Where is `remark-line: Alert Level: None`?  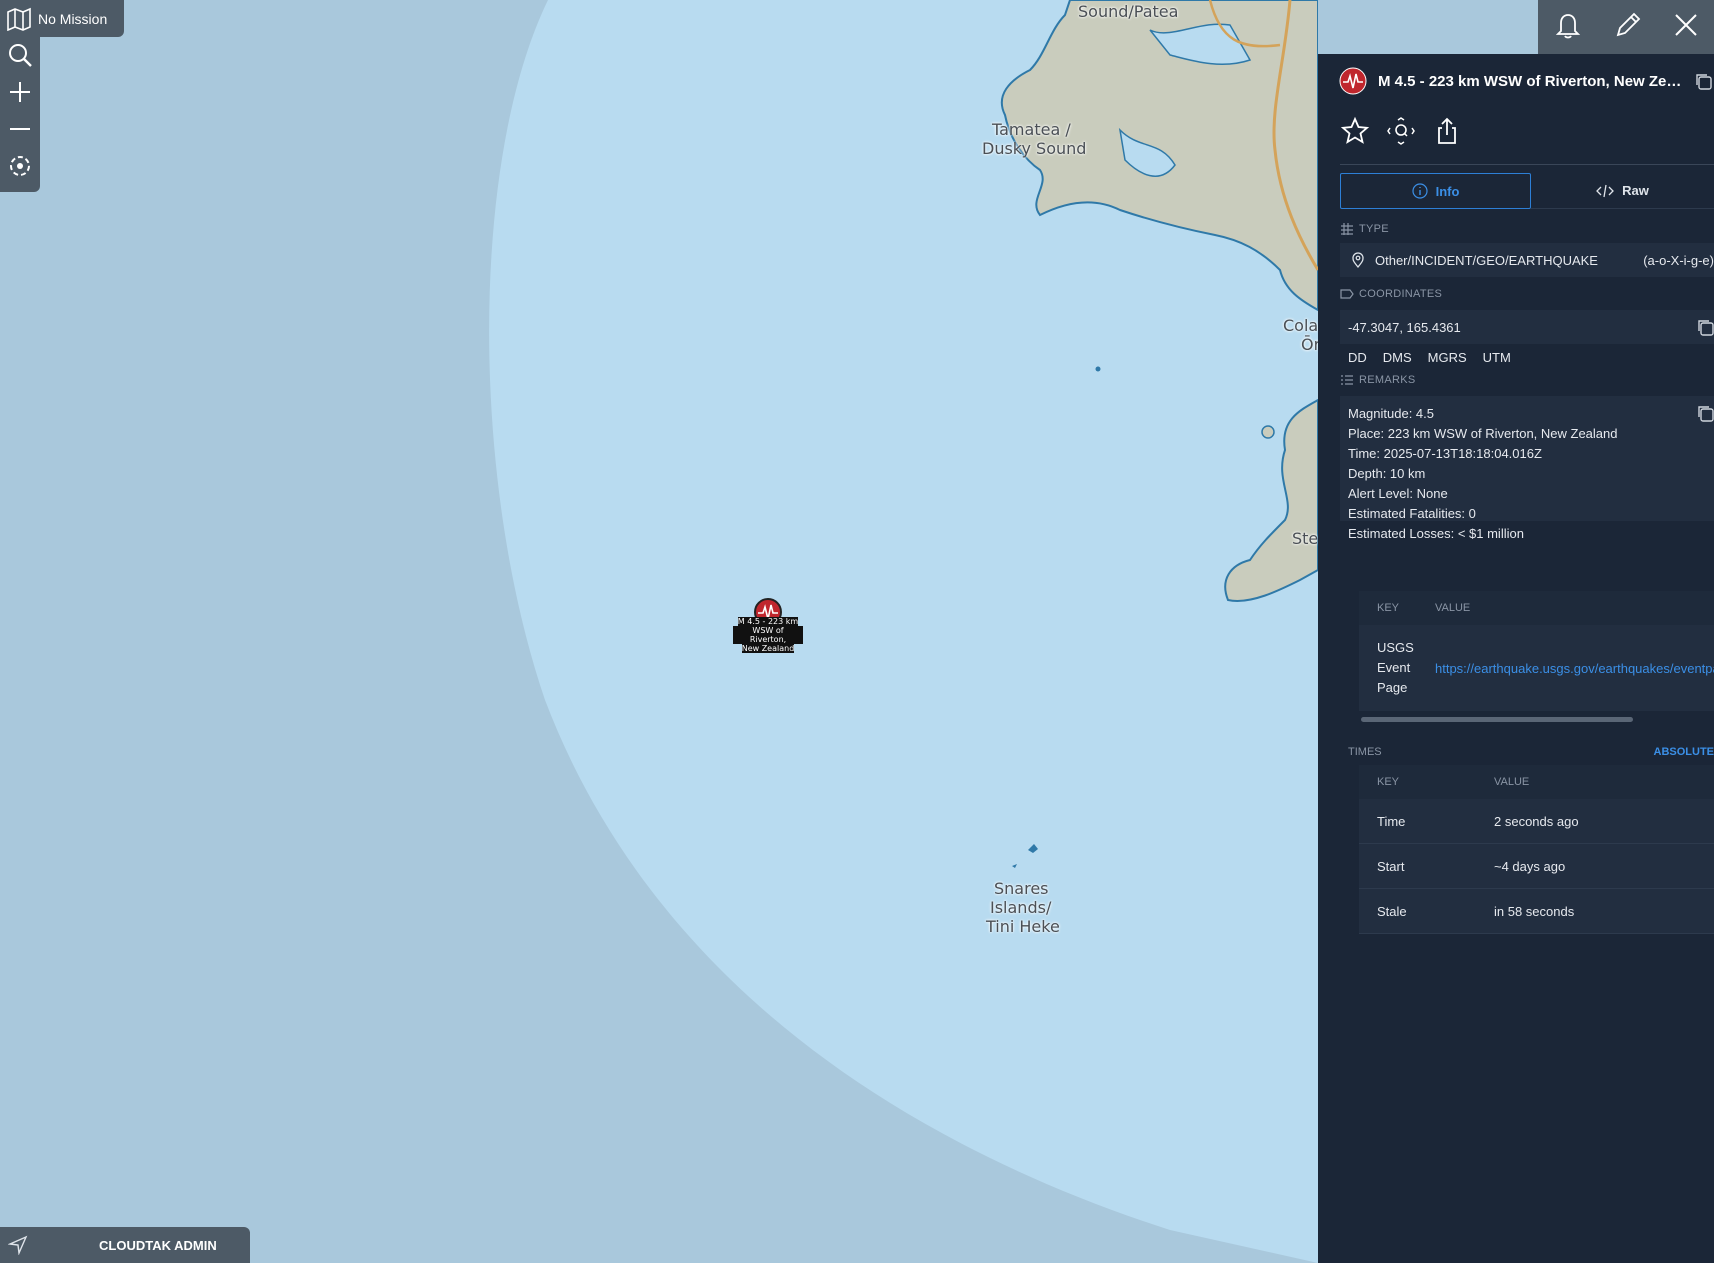
remark-line: Alert Level: None is located at coordinates (1398, 493).